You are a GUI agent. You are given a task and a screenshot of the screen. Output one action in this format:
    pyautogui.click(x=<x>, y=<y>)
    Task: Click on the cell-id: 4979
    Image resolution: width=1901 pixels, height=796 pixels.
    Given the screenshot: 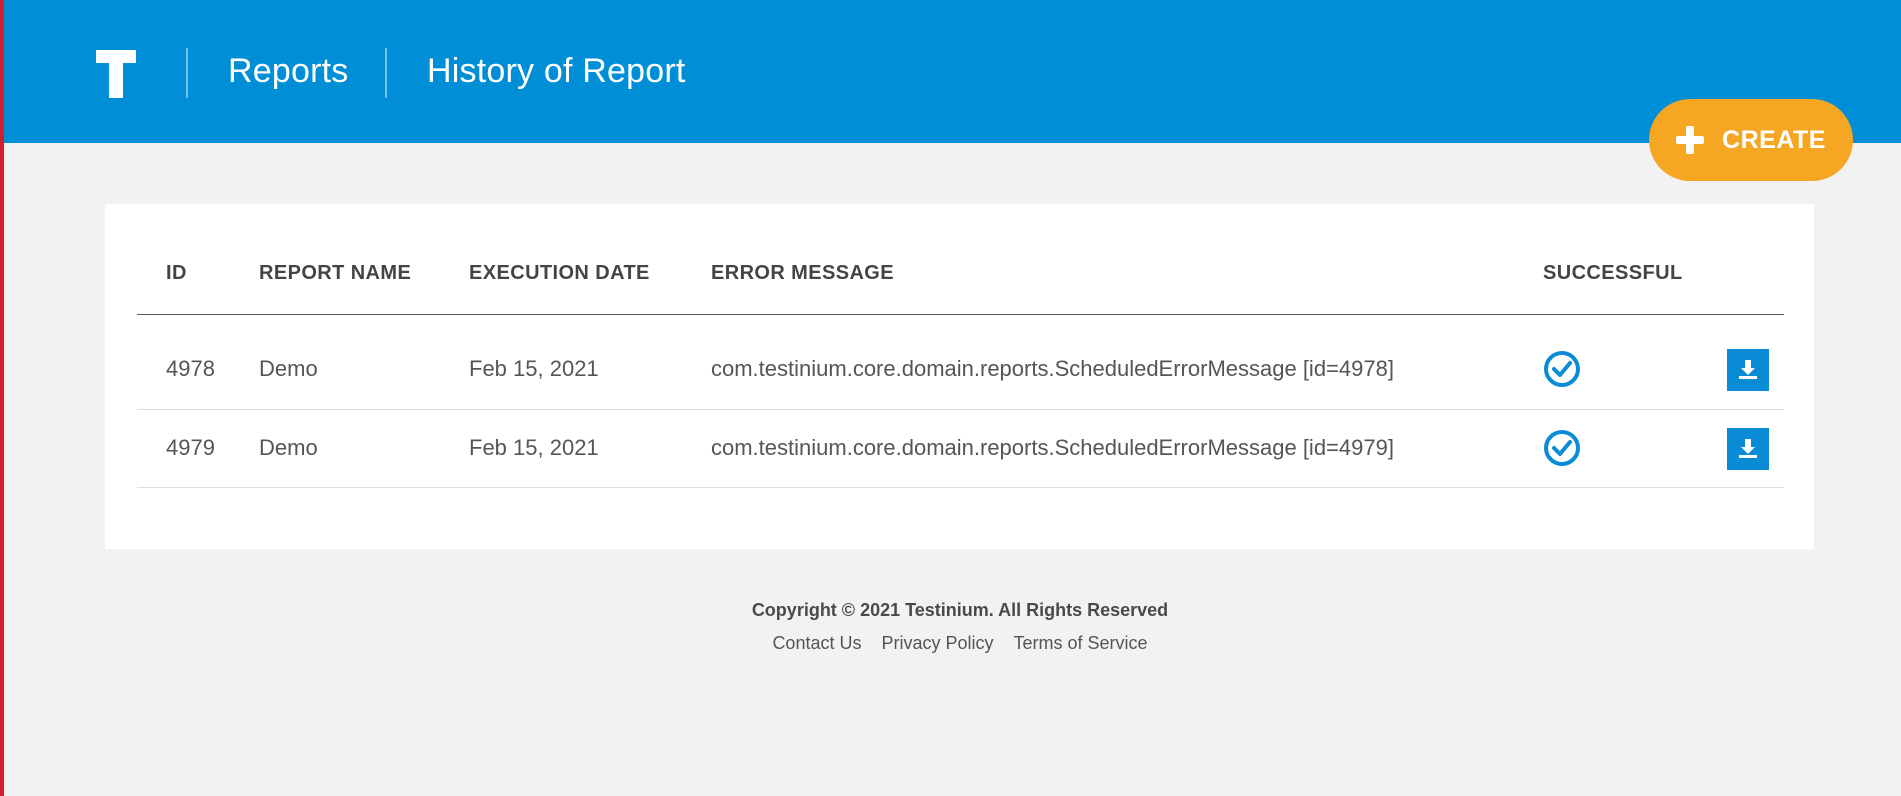 What is the action you would take?
    pyautogui.click(x=190, y=447)
    